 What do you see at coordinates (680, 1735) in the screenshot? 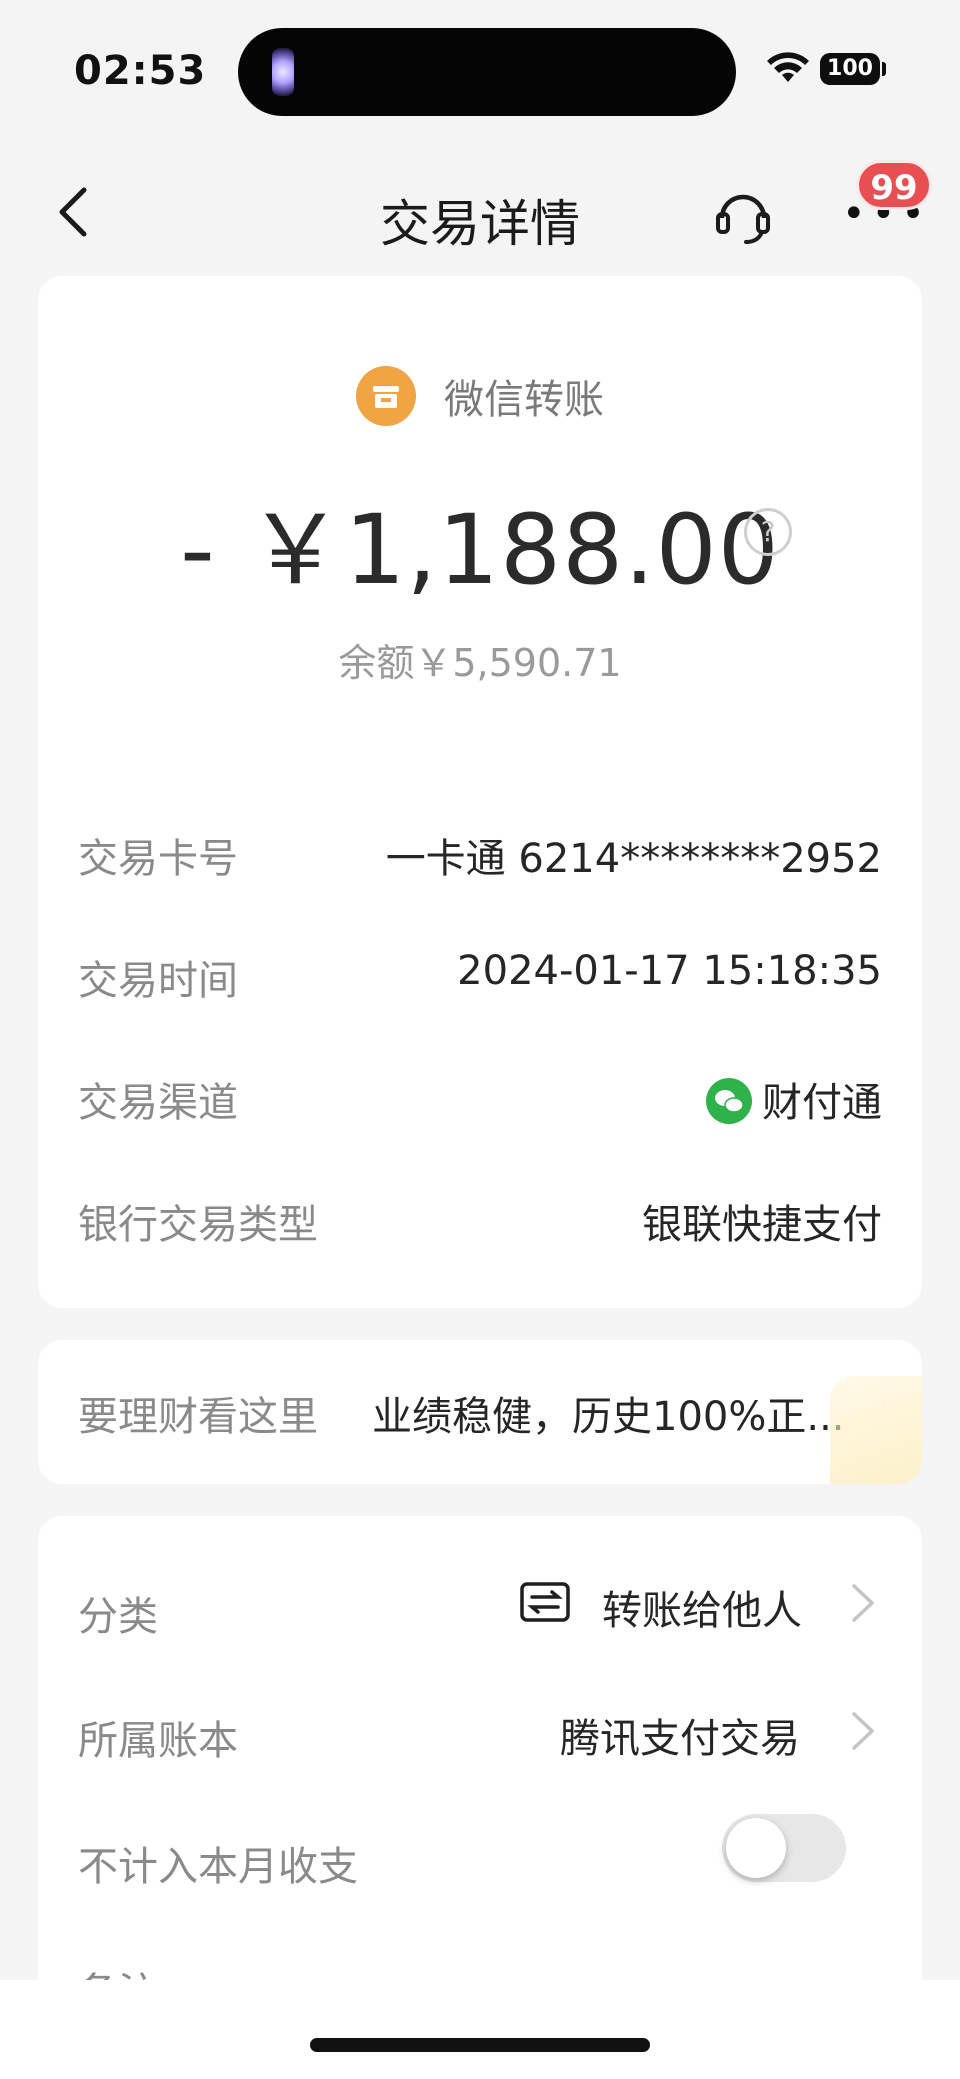
I see `ledger-value: 腾讯支付交易` at bounding box center [680, 1735].